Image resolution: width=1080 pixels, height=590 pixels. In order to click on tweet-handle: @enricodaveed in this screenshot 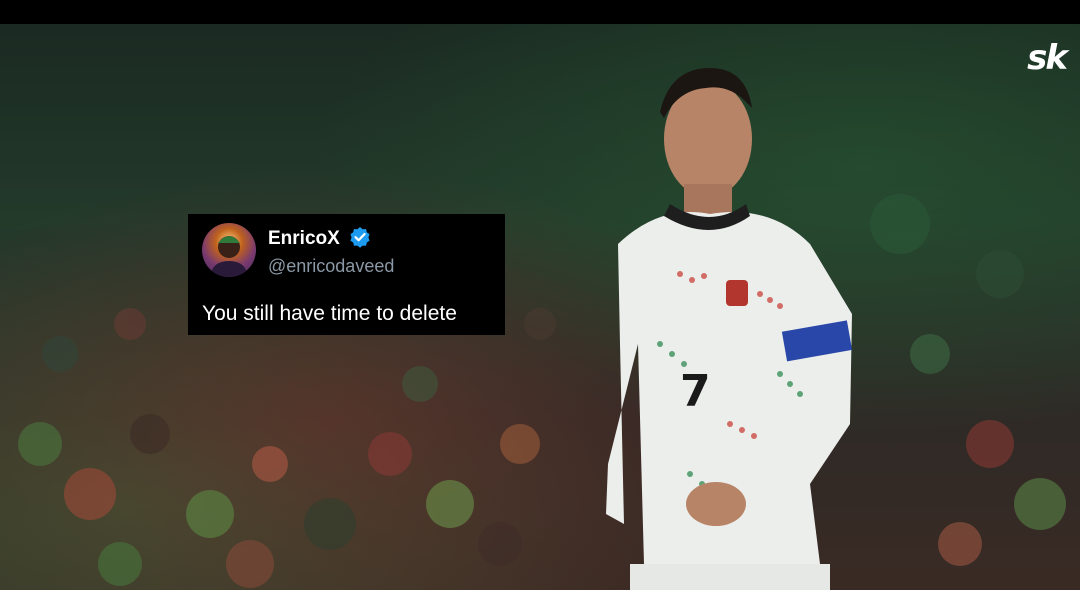, I will do `click(331, 266)`.